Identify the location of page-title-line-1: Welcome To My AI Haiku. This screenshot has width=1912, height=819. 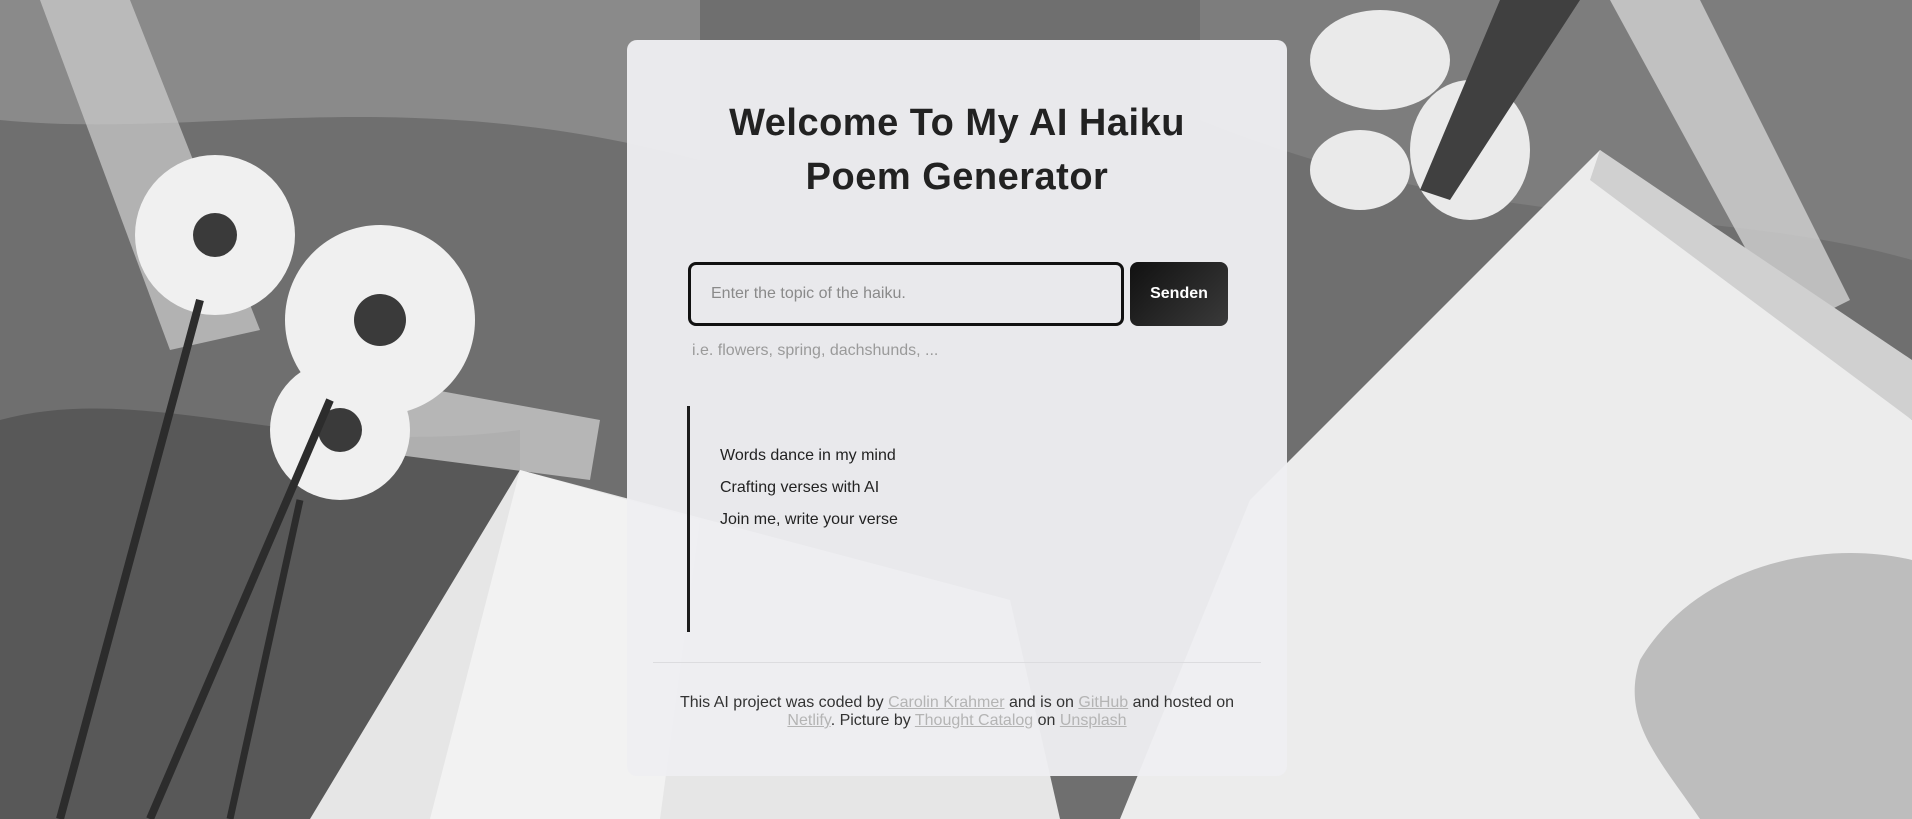
(957, 123).